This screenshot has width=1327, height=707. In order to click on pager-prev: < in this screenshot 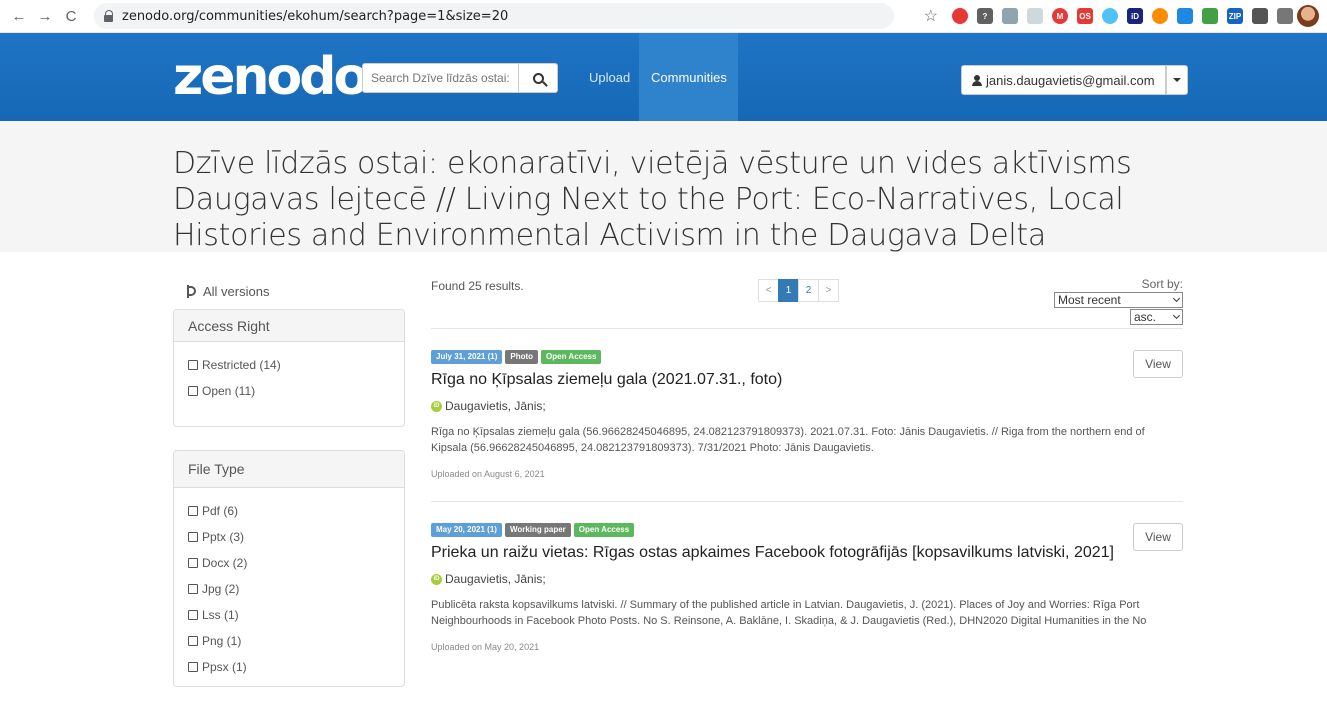, I will do `click(768, 290)`.